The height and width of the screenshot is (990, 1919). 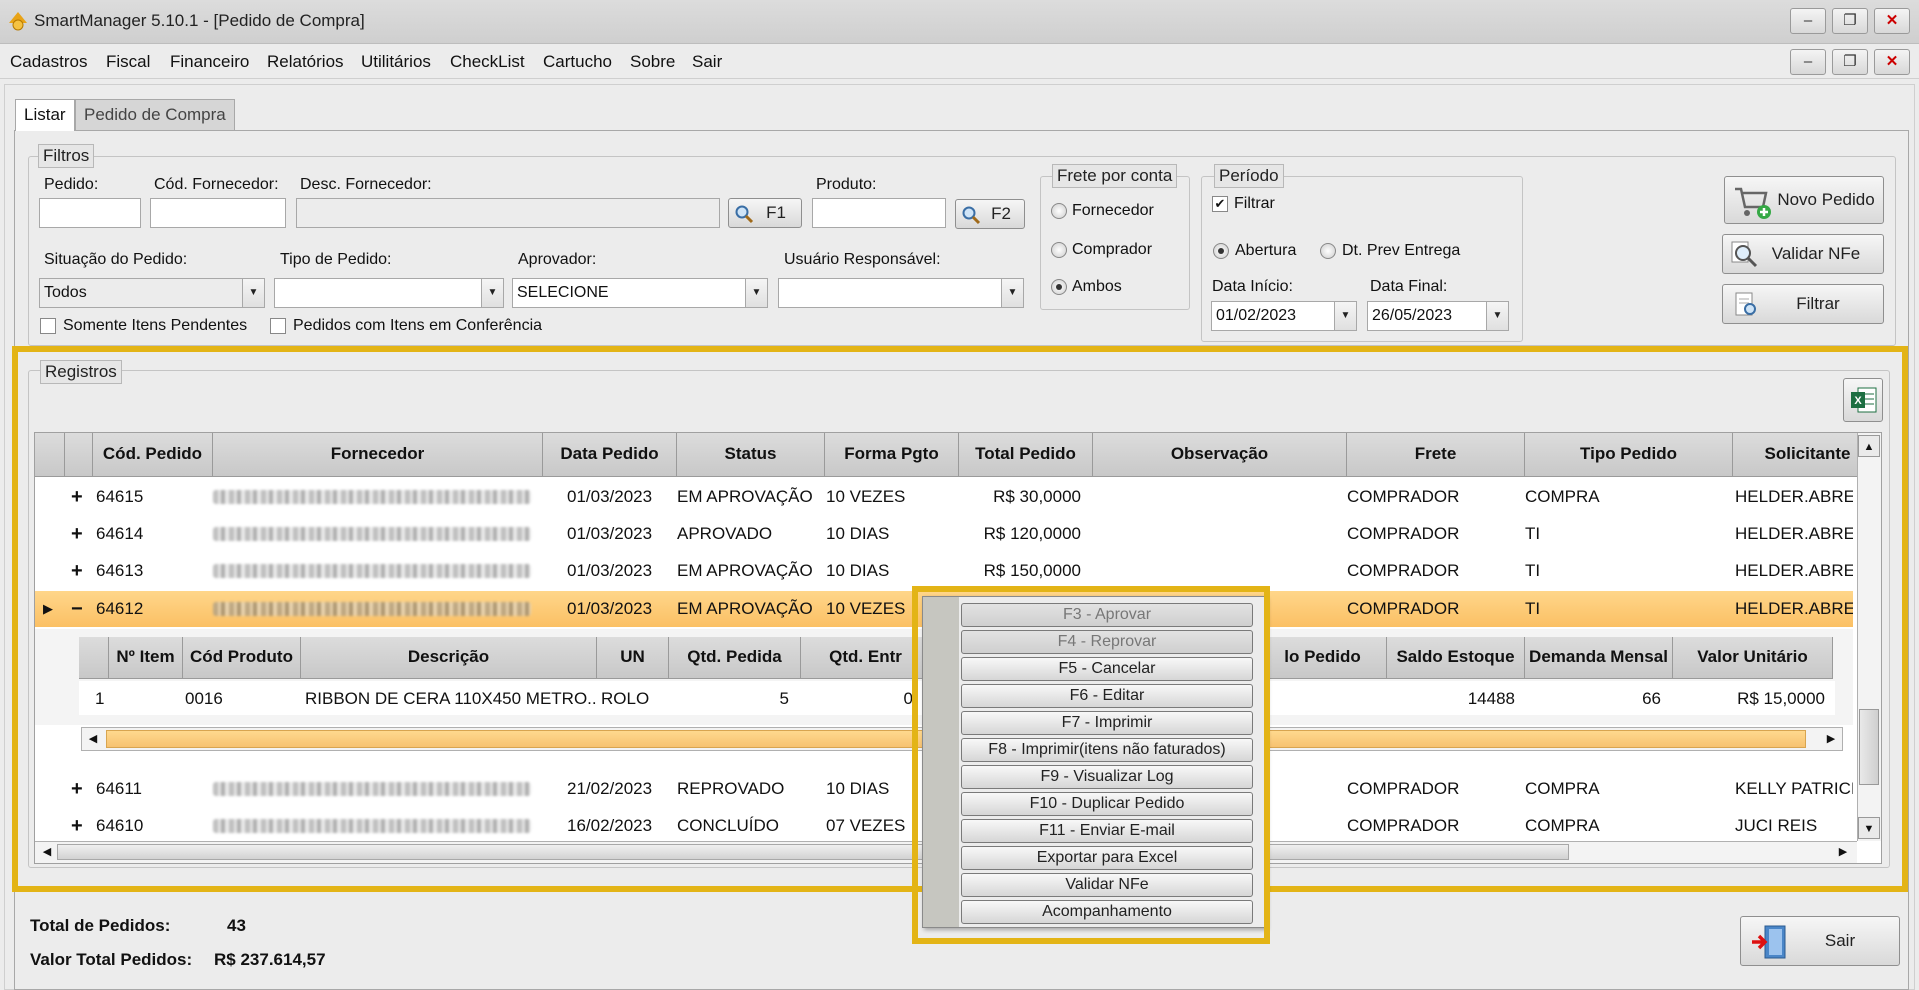 I want to click on restore-button: ❐, so click(x=1850, y=21).